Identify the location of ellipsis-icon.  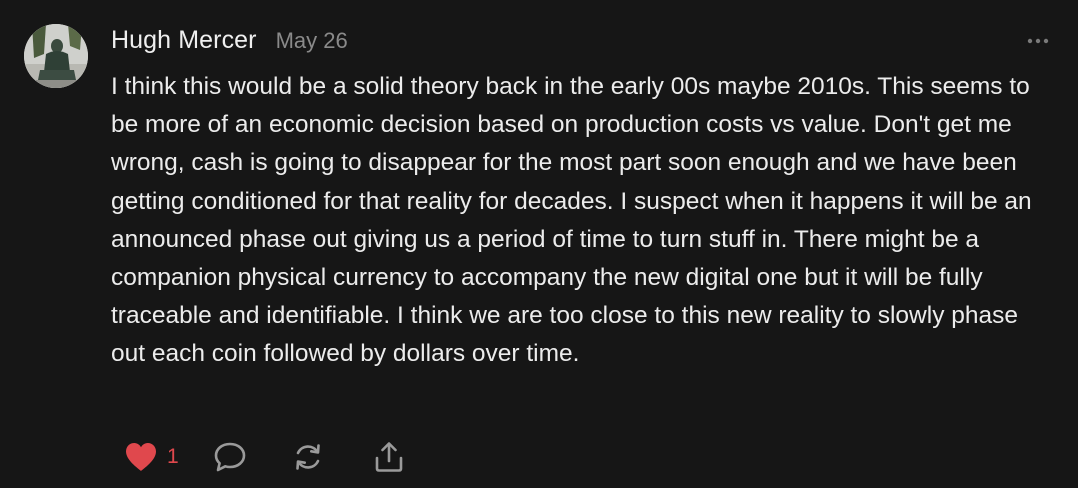
(1038, 41).